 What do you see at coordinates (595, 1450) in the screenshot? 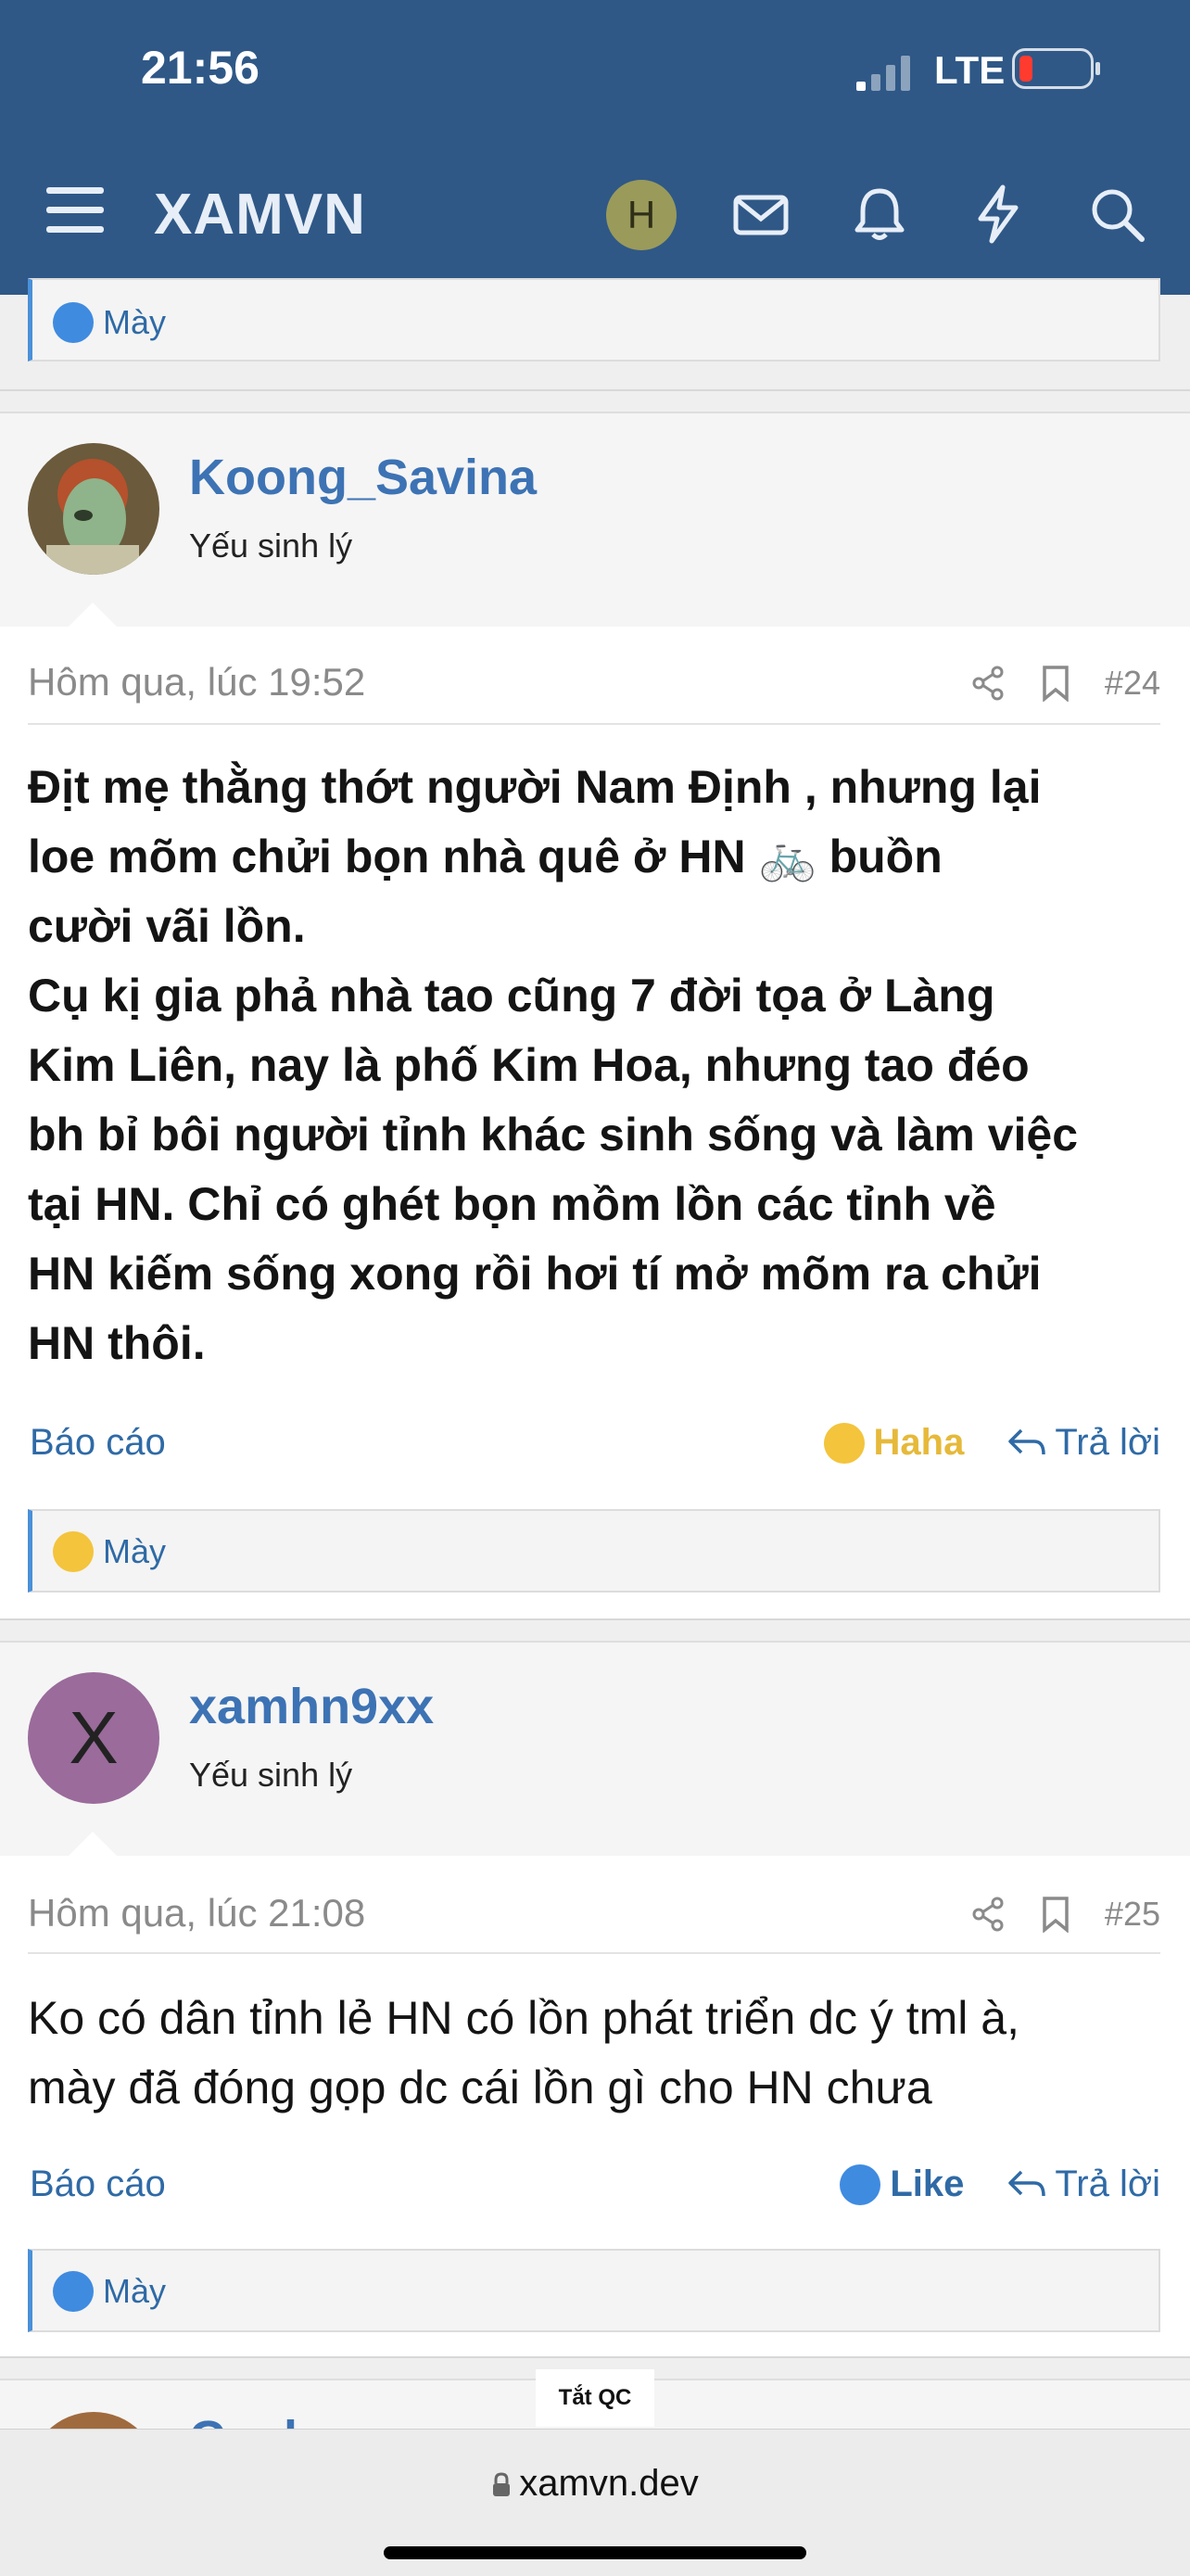
I see `post-actions: Báo cáo Haha Trả lời` at bounding box center [595, 1450].